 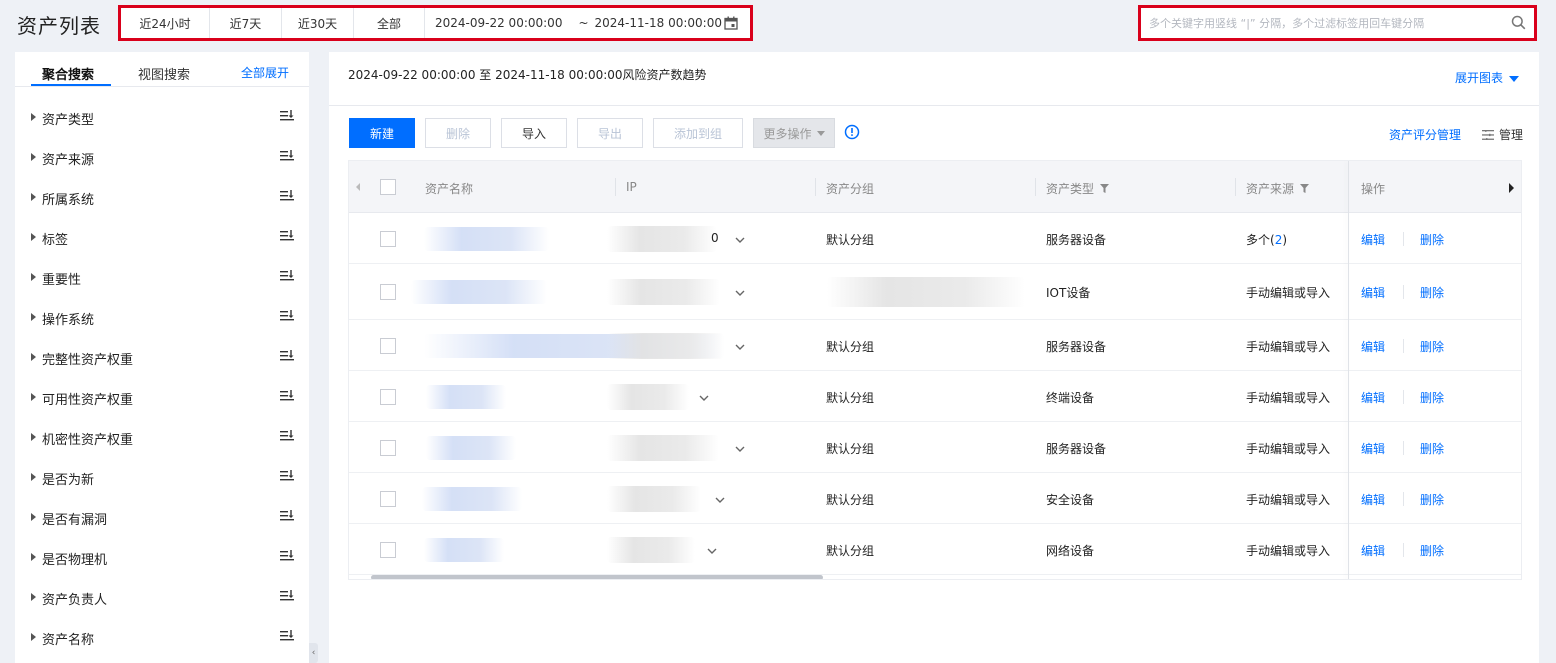 What do you see at coordinates (162, 518) in the screenshot?
I see `facet-item: 是否有漏洞` at bounding box center [162, 518].